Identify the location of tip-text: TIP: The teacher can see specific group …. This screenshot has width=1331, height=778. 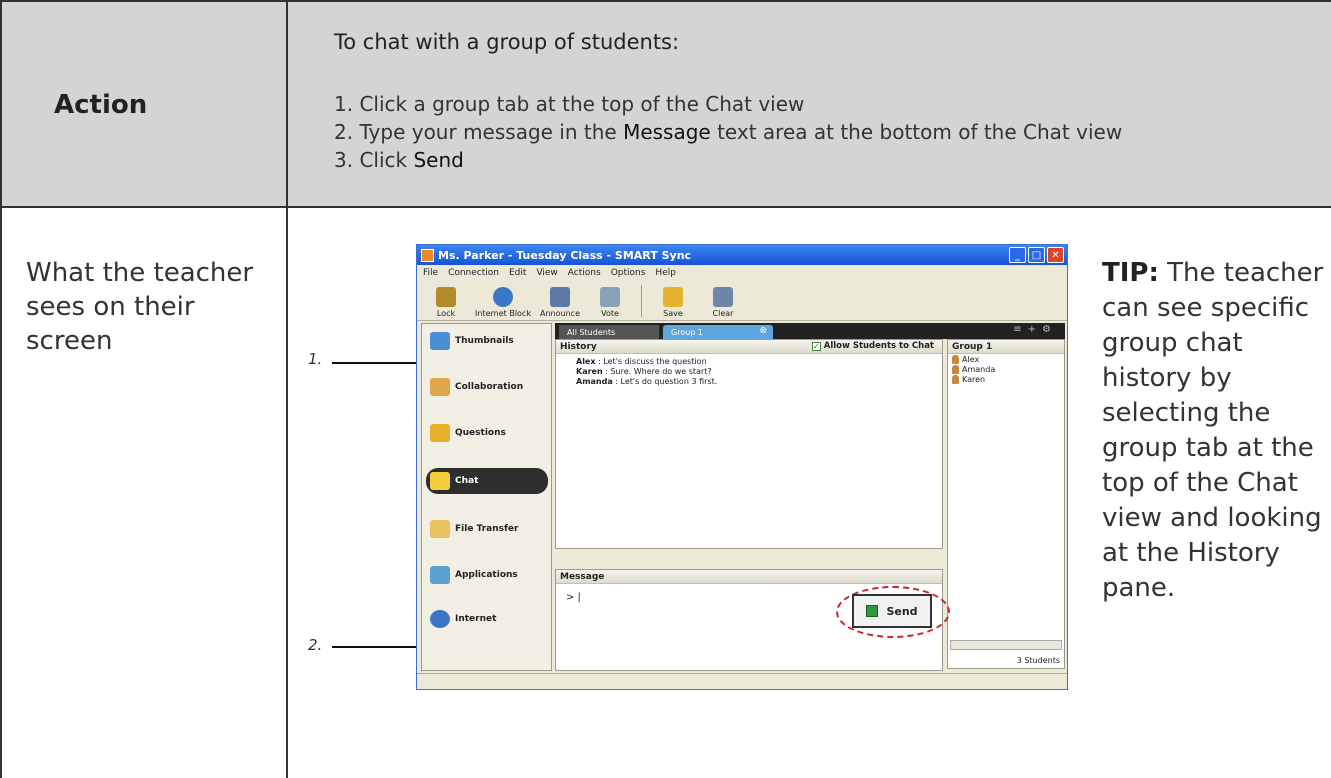
(1213, 430).